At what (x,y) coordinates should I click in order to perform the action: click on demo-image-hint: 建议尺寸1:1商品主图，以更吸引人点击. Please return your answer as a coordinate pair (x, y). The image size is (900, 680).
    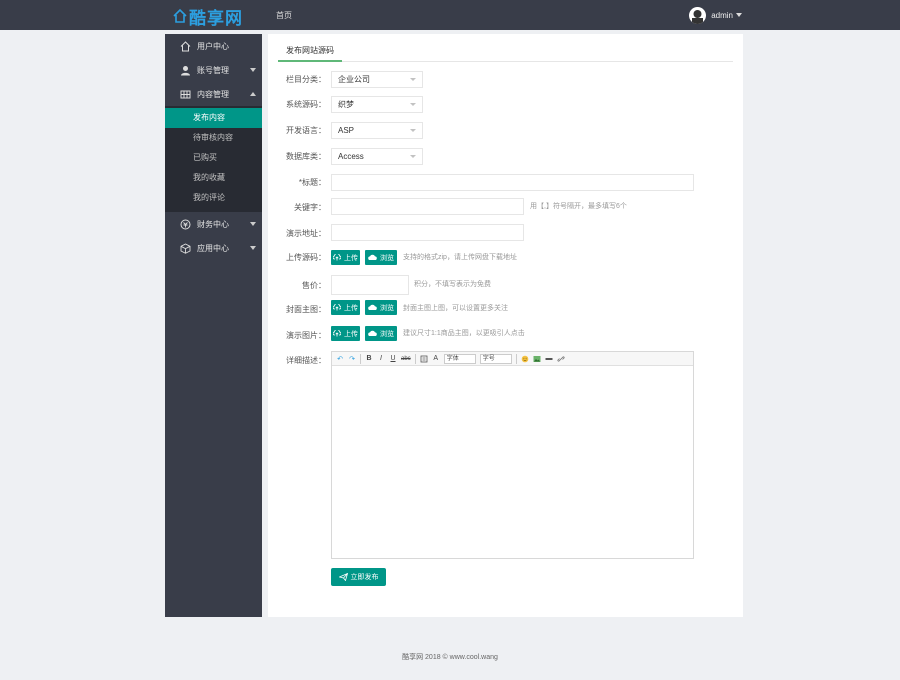
    Looking at the image, I should click on (464, 333).